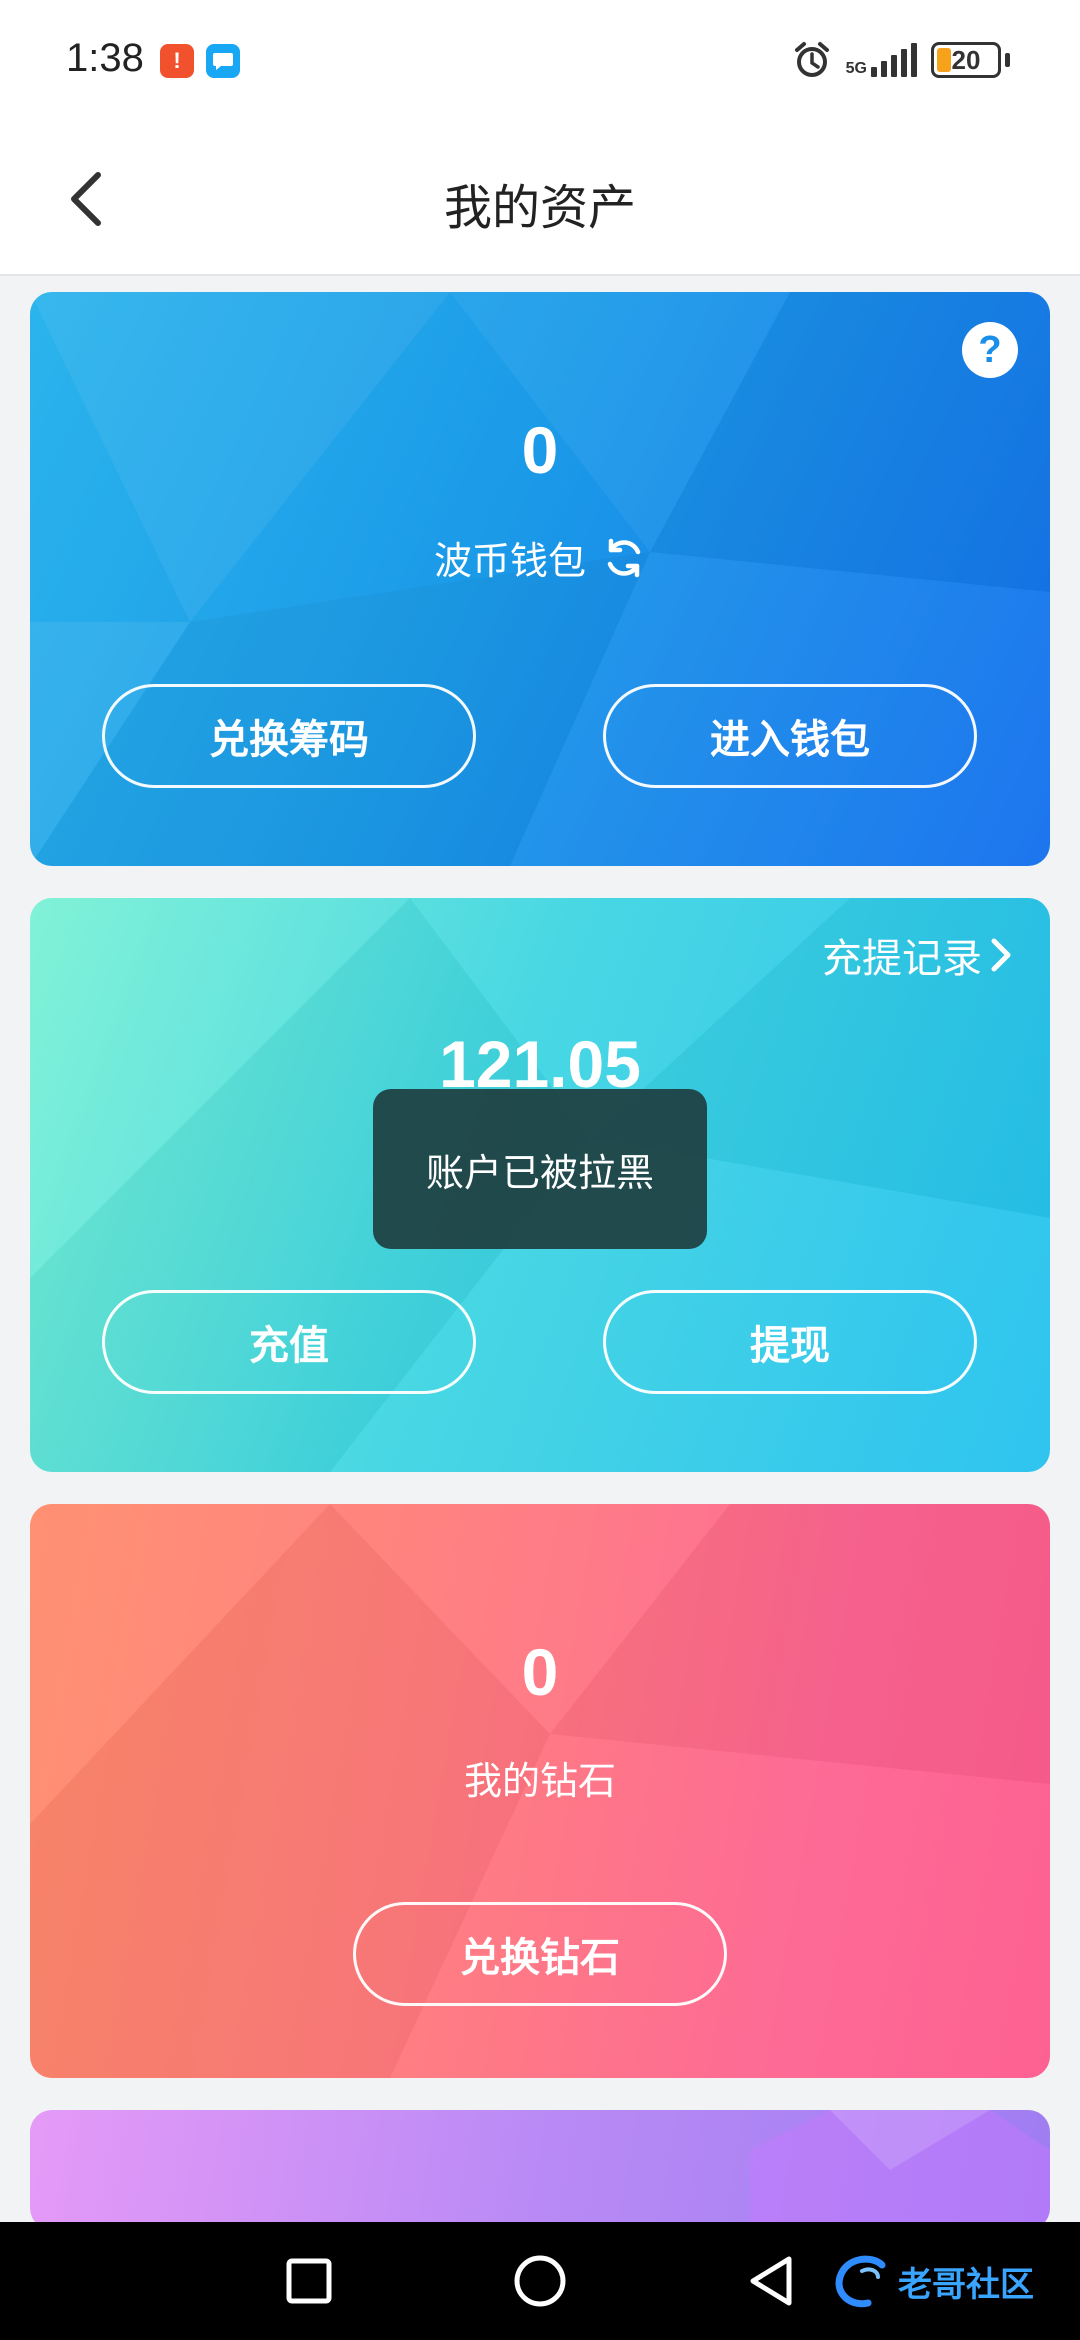 The height and width of the screenshot is (2340, 1080). I want to click on deposit-withdraw-records-link: 充提记录, so click(918, 955).